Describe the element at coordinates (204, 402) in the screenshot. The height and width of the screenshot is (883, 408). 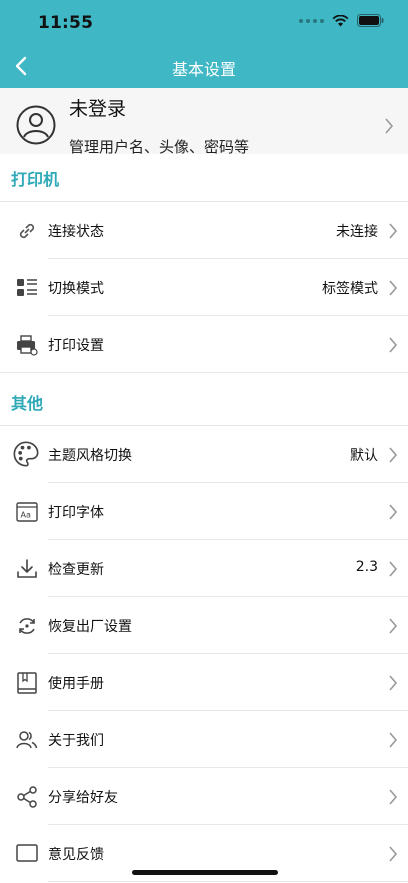
I see `section-title-other: 其他` at that location.